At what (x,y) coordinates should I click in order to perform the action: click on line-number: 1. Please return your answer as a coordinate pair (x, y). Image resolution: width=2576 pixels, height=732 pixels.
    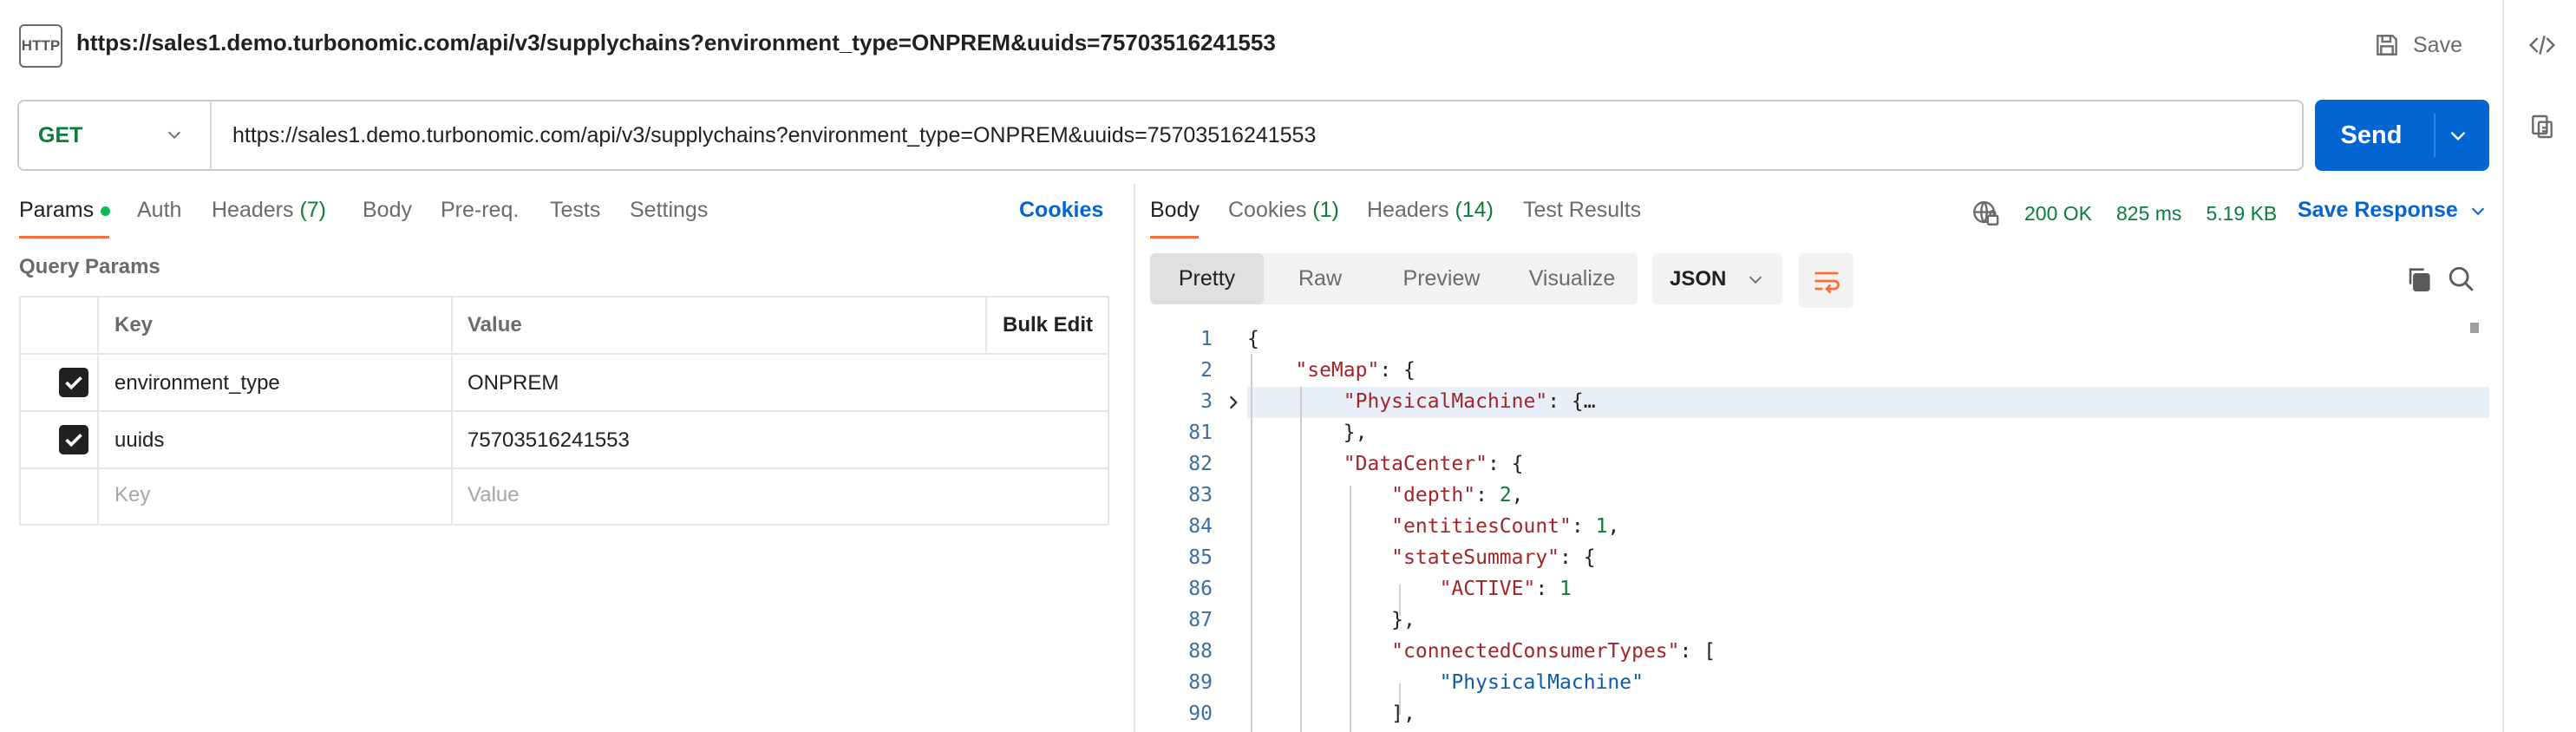
    Looking at the image, I should click on (1206, 339).